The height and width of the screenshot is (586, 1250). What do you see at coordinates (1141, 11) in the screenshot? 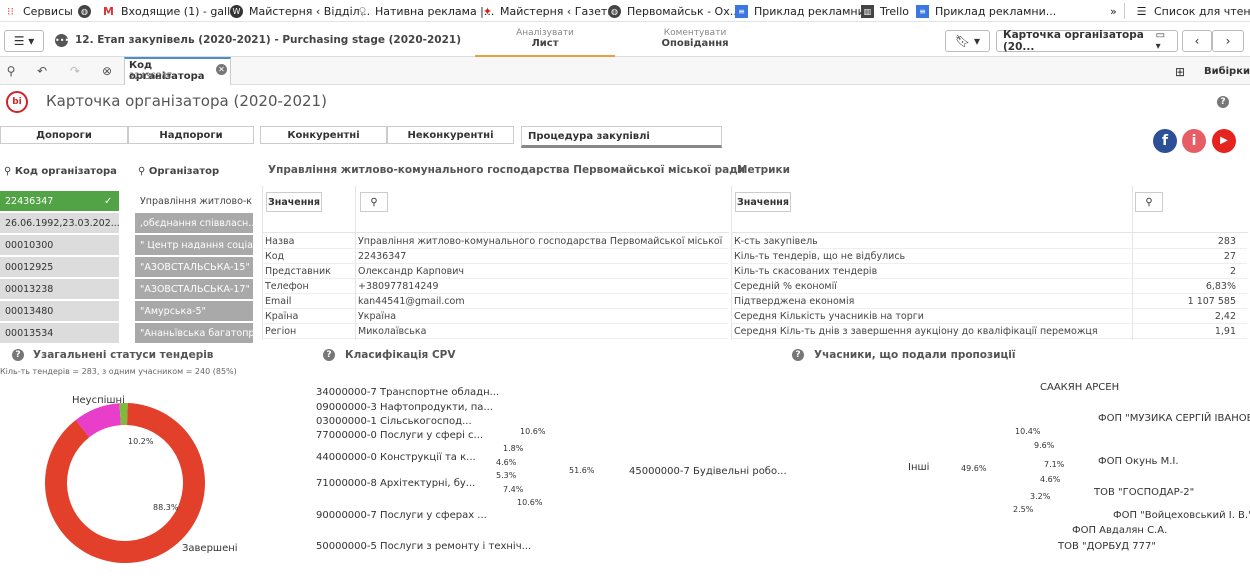
I see `reading-list-icon: ☰` at bounding box center [1141, 11].